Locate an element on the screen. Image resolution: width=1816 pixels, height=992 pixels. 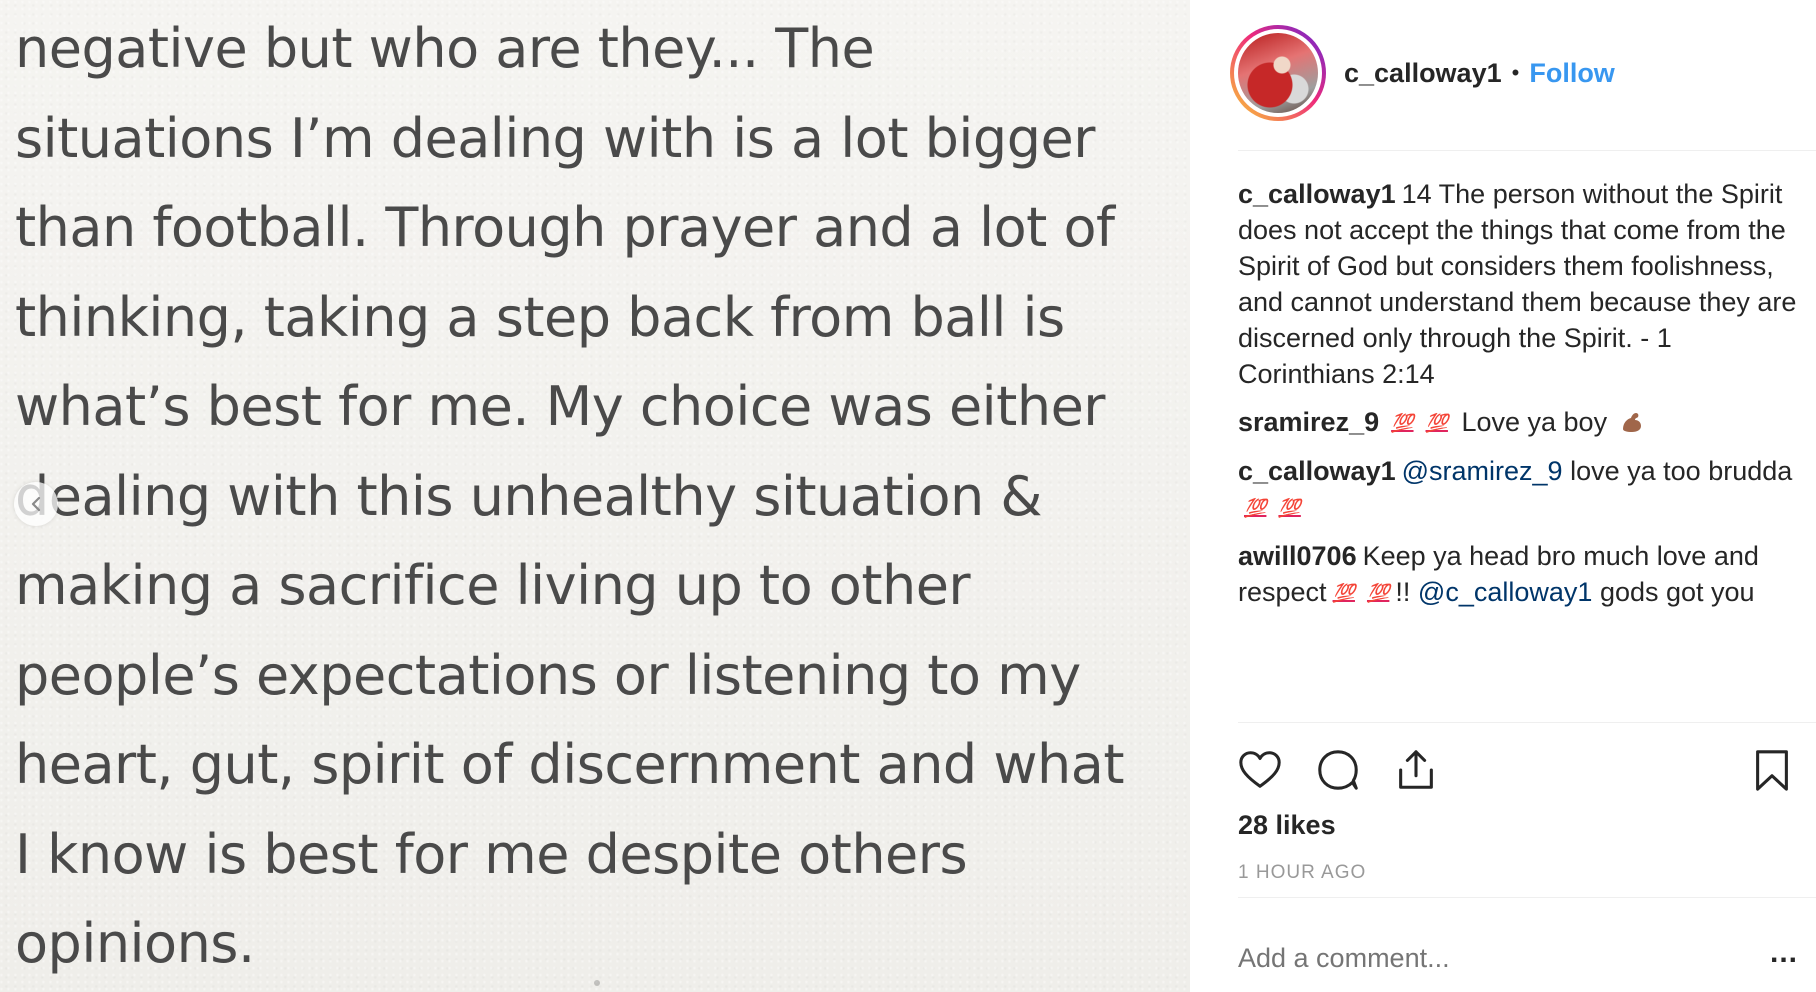
chevron-left-icon is located at coordinates (36, 504).